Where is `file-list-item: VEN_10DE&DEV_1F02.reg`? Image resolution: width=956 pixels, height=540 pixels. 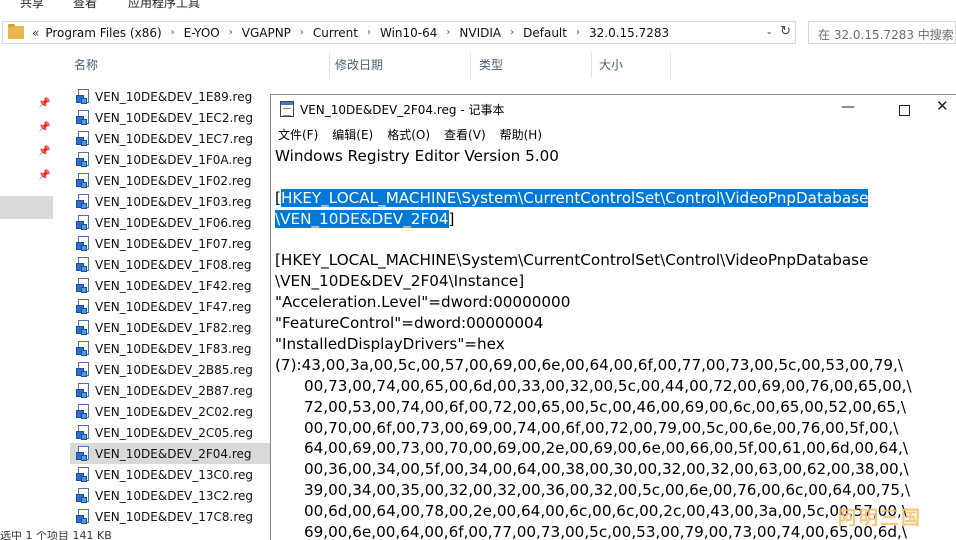 file-list-item: VEN_10DE&DEV_1F02.reg is located at coordinates (171, 180).